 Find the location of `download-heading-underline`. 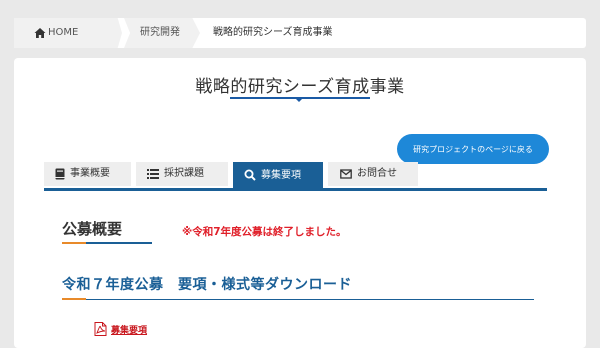

download-heading-underline is located at coordinates (298, 299).